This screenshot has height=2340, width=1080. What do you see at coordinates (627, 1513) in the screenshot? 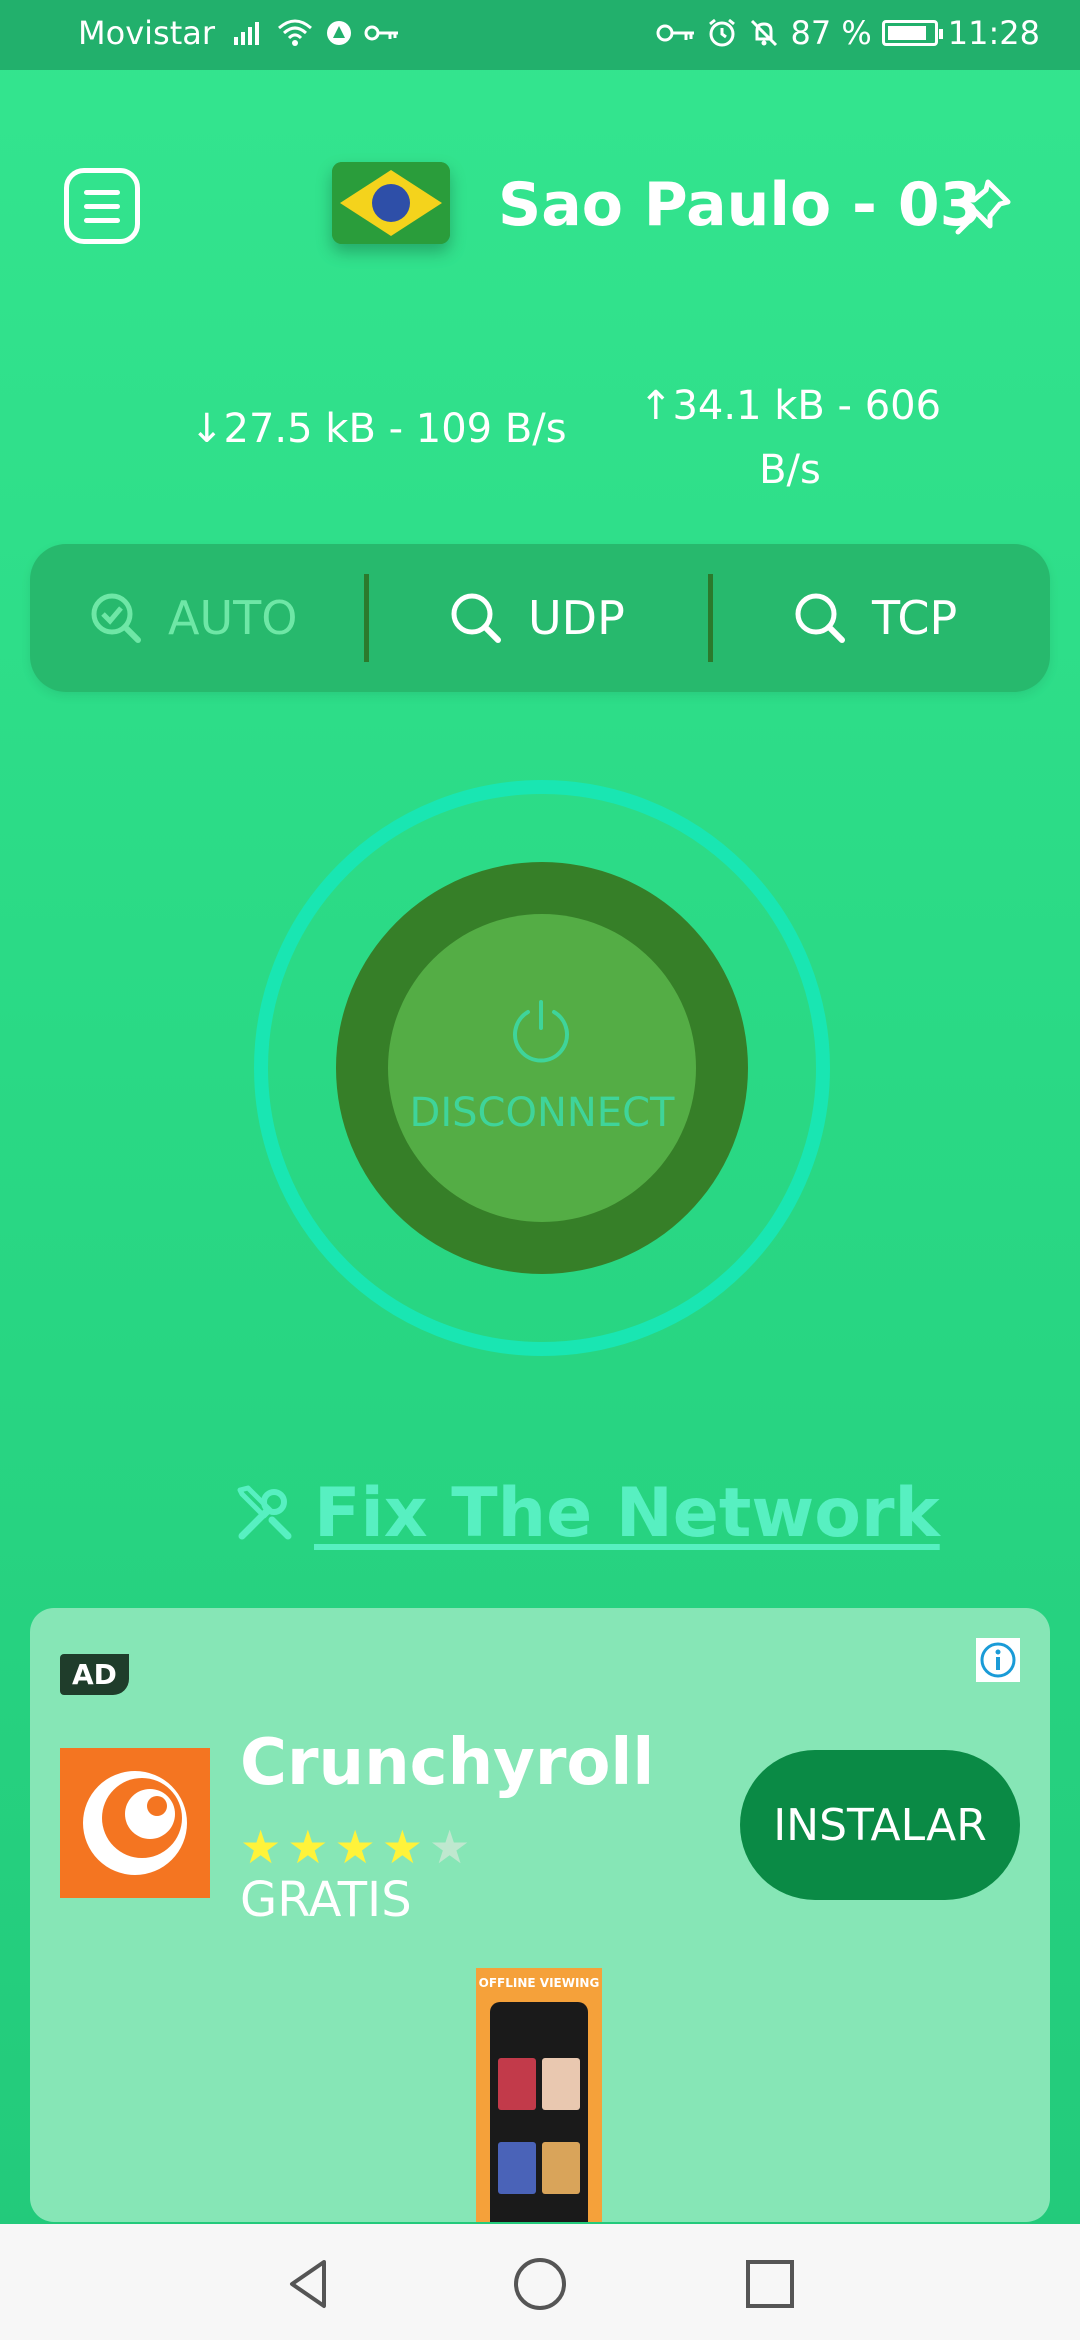
I see `fix-network-label: Fix The Network` at bounding box center [627, 1513].